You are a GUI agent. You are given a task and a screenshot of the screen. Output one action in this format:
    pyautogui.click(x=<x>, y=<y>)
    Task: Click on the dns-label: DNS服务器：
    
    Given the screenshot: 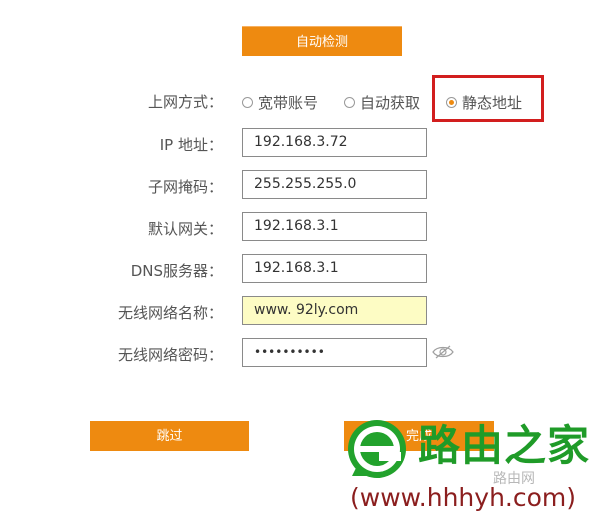 What is the action you would take?
    pyautogui.click(x=176, y=271)
    